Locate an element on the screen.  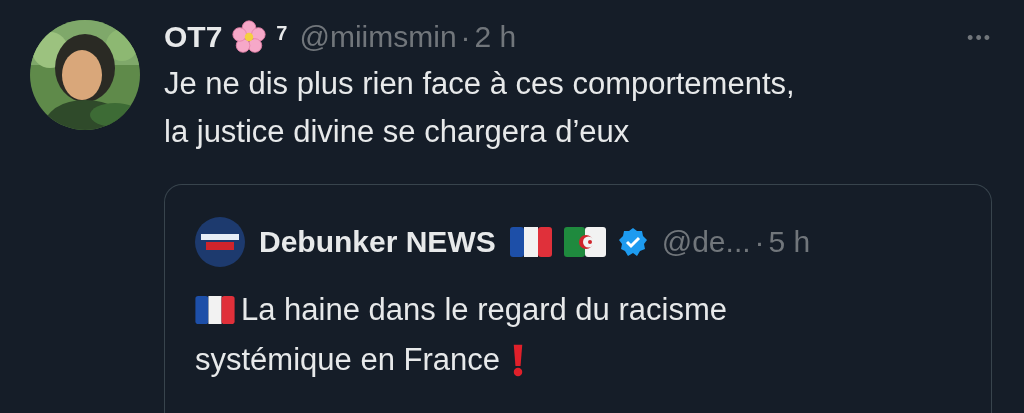
post-time: 5 h is located at coordinates (789, 242).